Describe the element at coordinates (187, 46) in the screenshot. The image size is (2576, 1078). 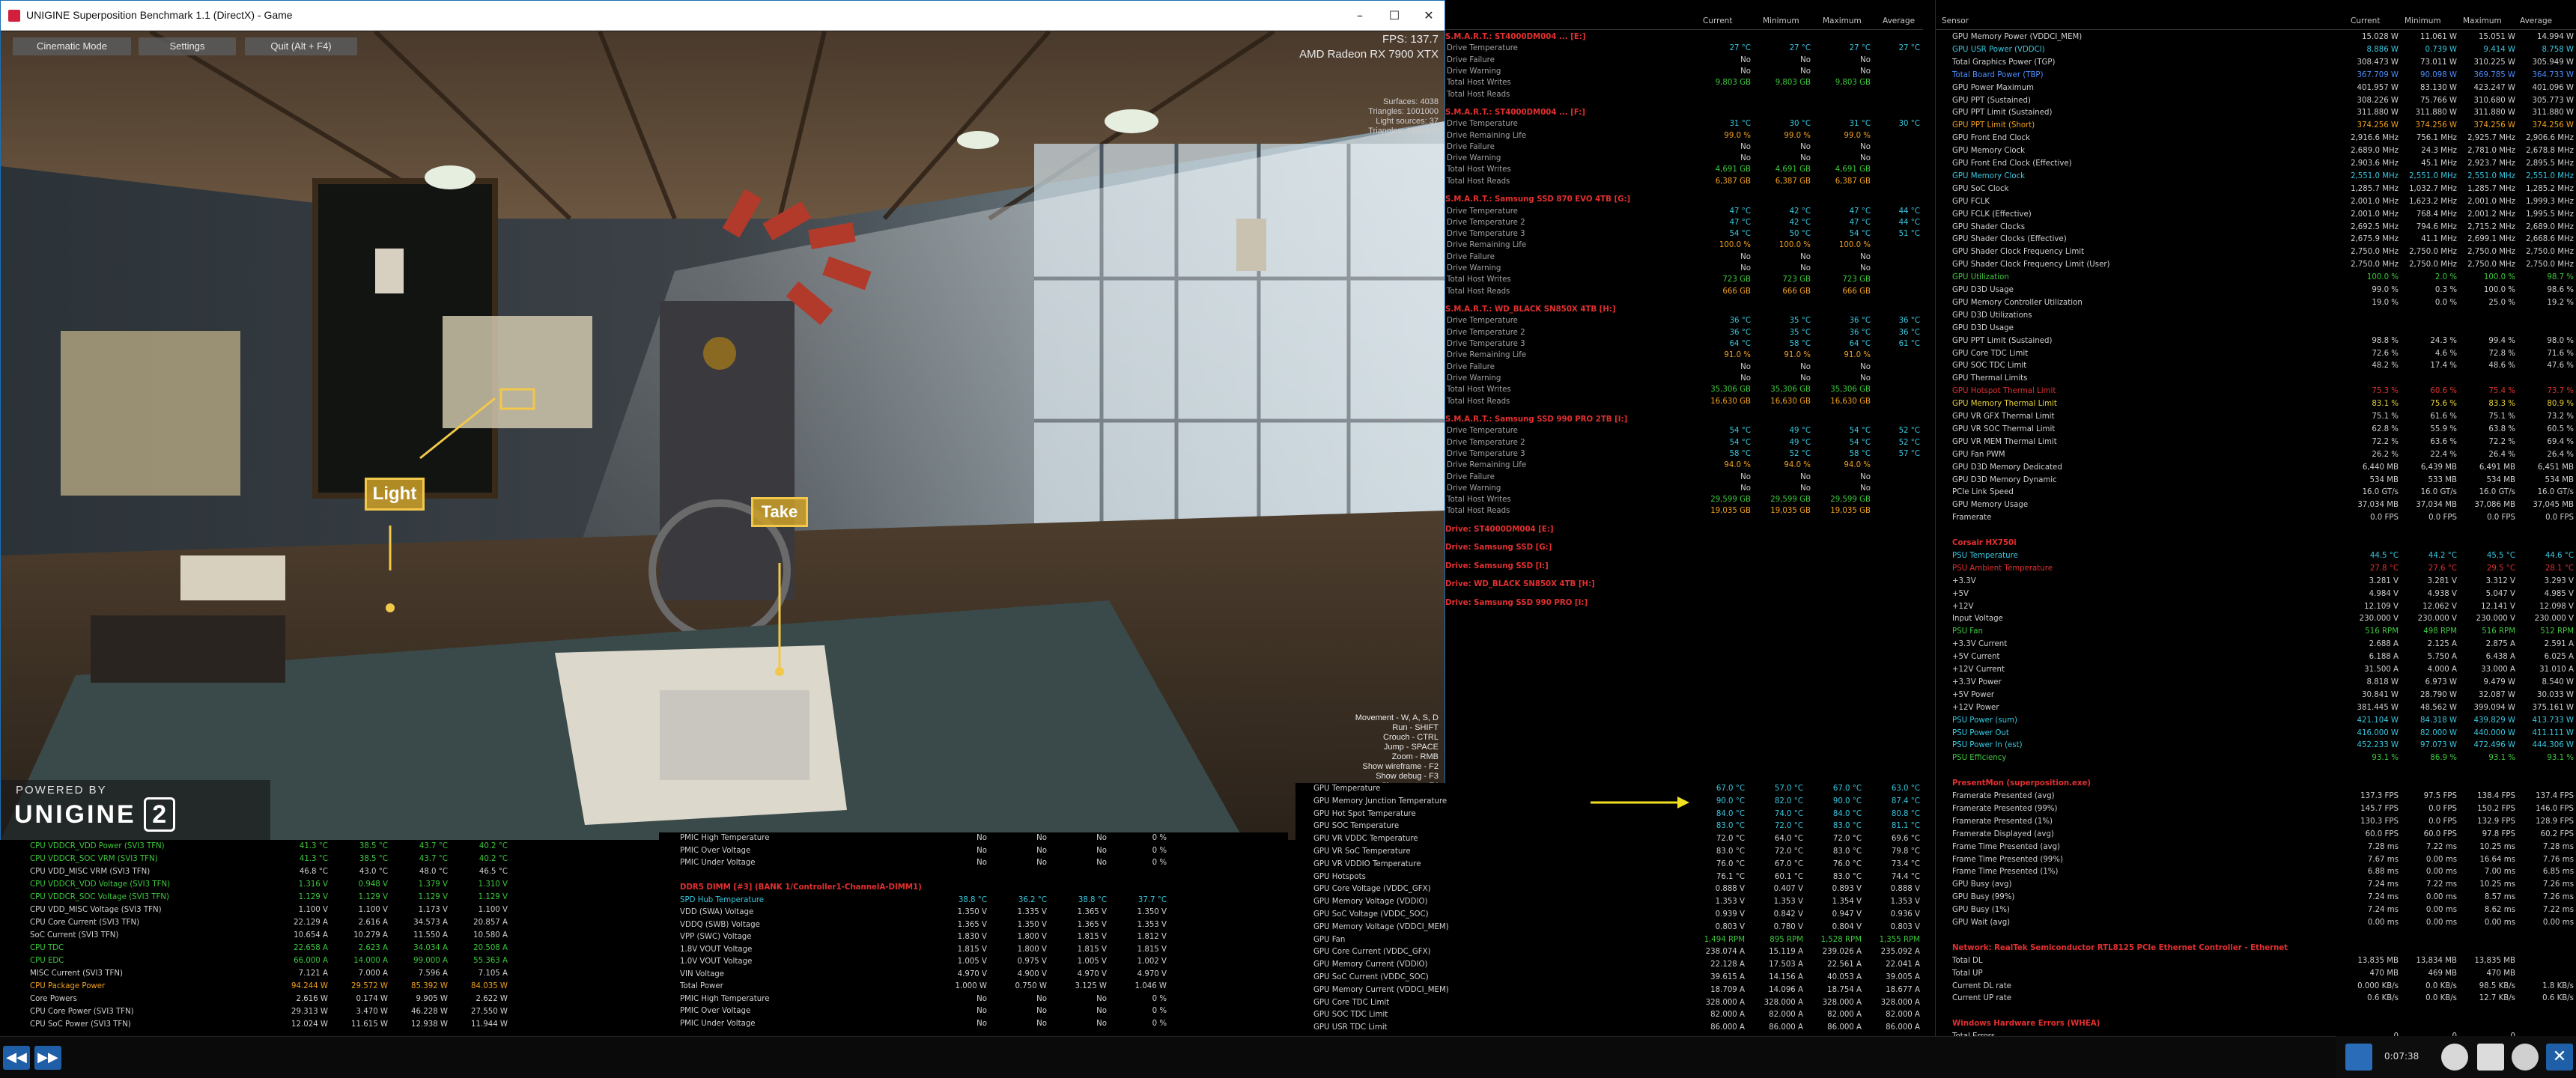
I see `settings-button: Settings` at that location.